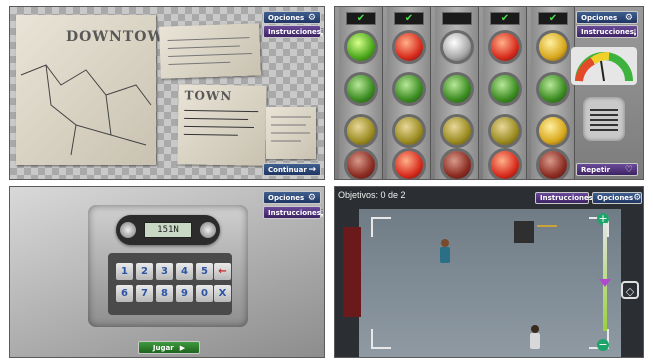  I want to click on key-7: 7, so click(144, 293).